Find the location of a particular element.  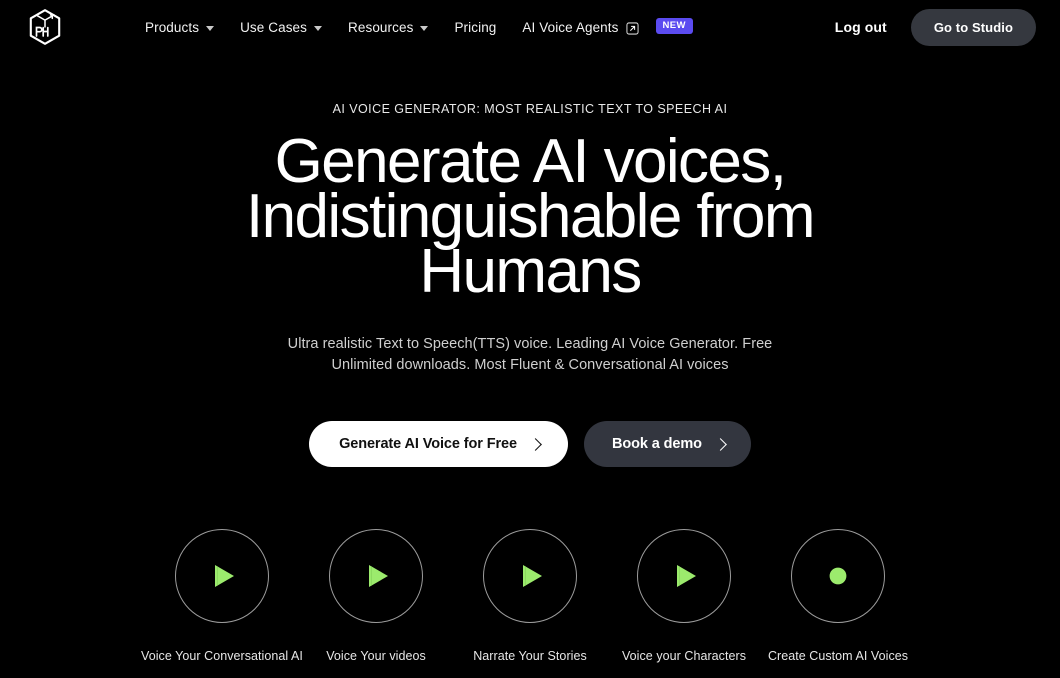

cube-hexagon-logo-icon is located at coordinates (45, 27).